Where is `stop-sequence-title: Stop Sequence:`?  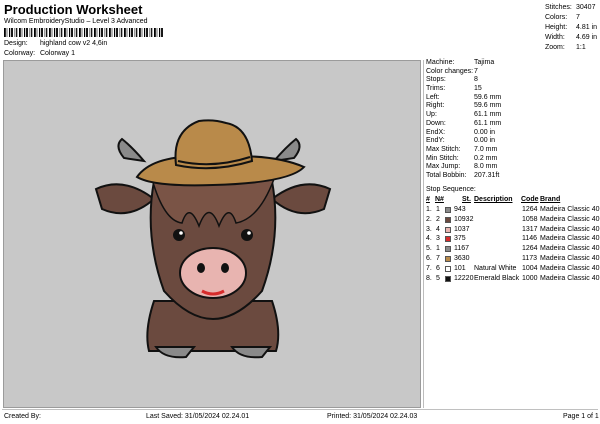 stop-sequence-title: Stop Sequence: is located at coordinates (451, 189).